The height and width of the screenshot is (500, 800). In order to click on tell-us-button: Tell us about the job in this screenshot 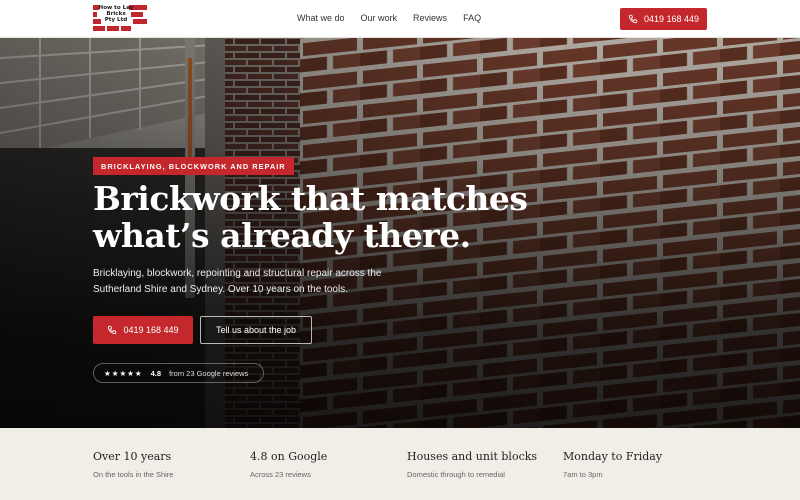, I will do `click(256, 330)`.